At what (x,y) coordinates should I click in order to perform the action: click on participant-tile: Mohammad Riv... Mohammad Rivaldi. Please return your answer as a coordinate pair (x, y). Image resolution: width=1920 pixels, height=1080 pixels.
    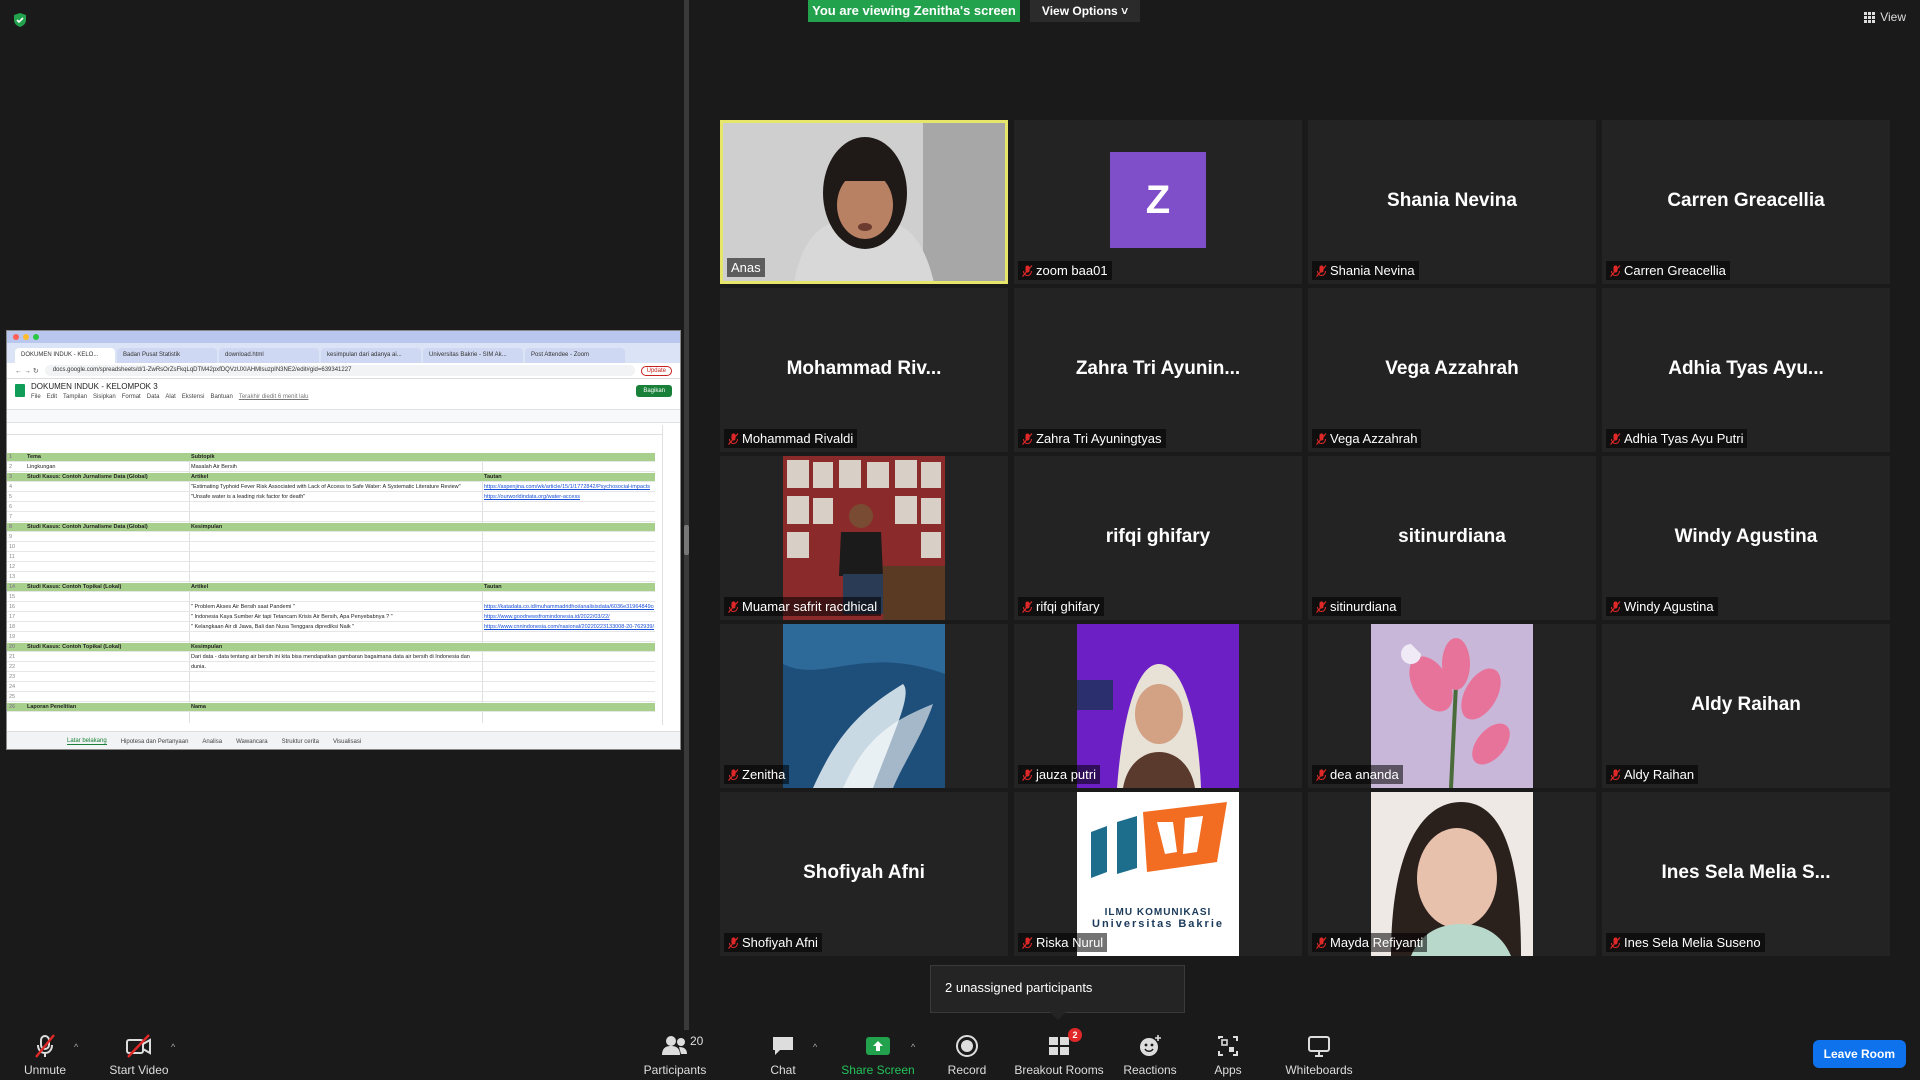
    Looking at the image, I should click on (864, 370).